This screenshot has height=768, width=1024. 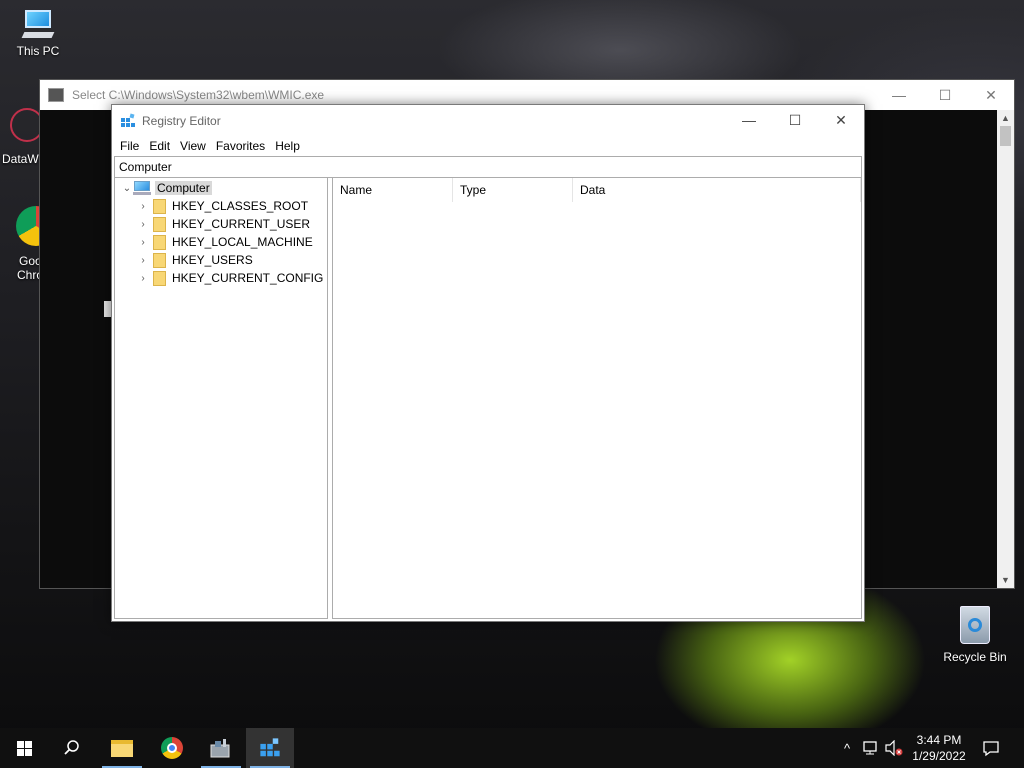 What do you see at coordinates (56, 95) in the screenshot?
I see `console-app-icon` at bounding box center [56, 95].